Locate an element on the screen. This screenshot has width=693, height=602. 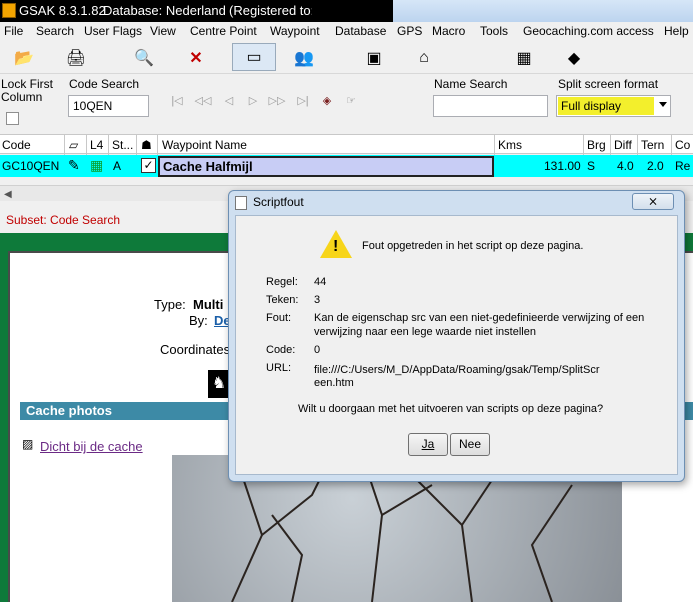
chevron-down-icon is located at coordinates (663, 104).